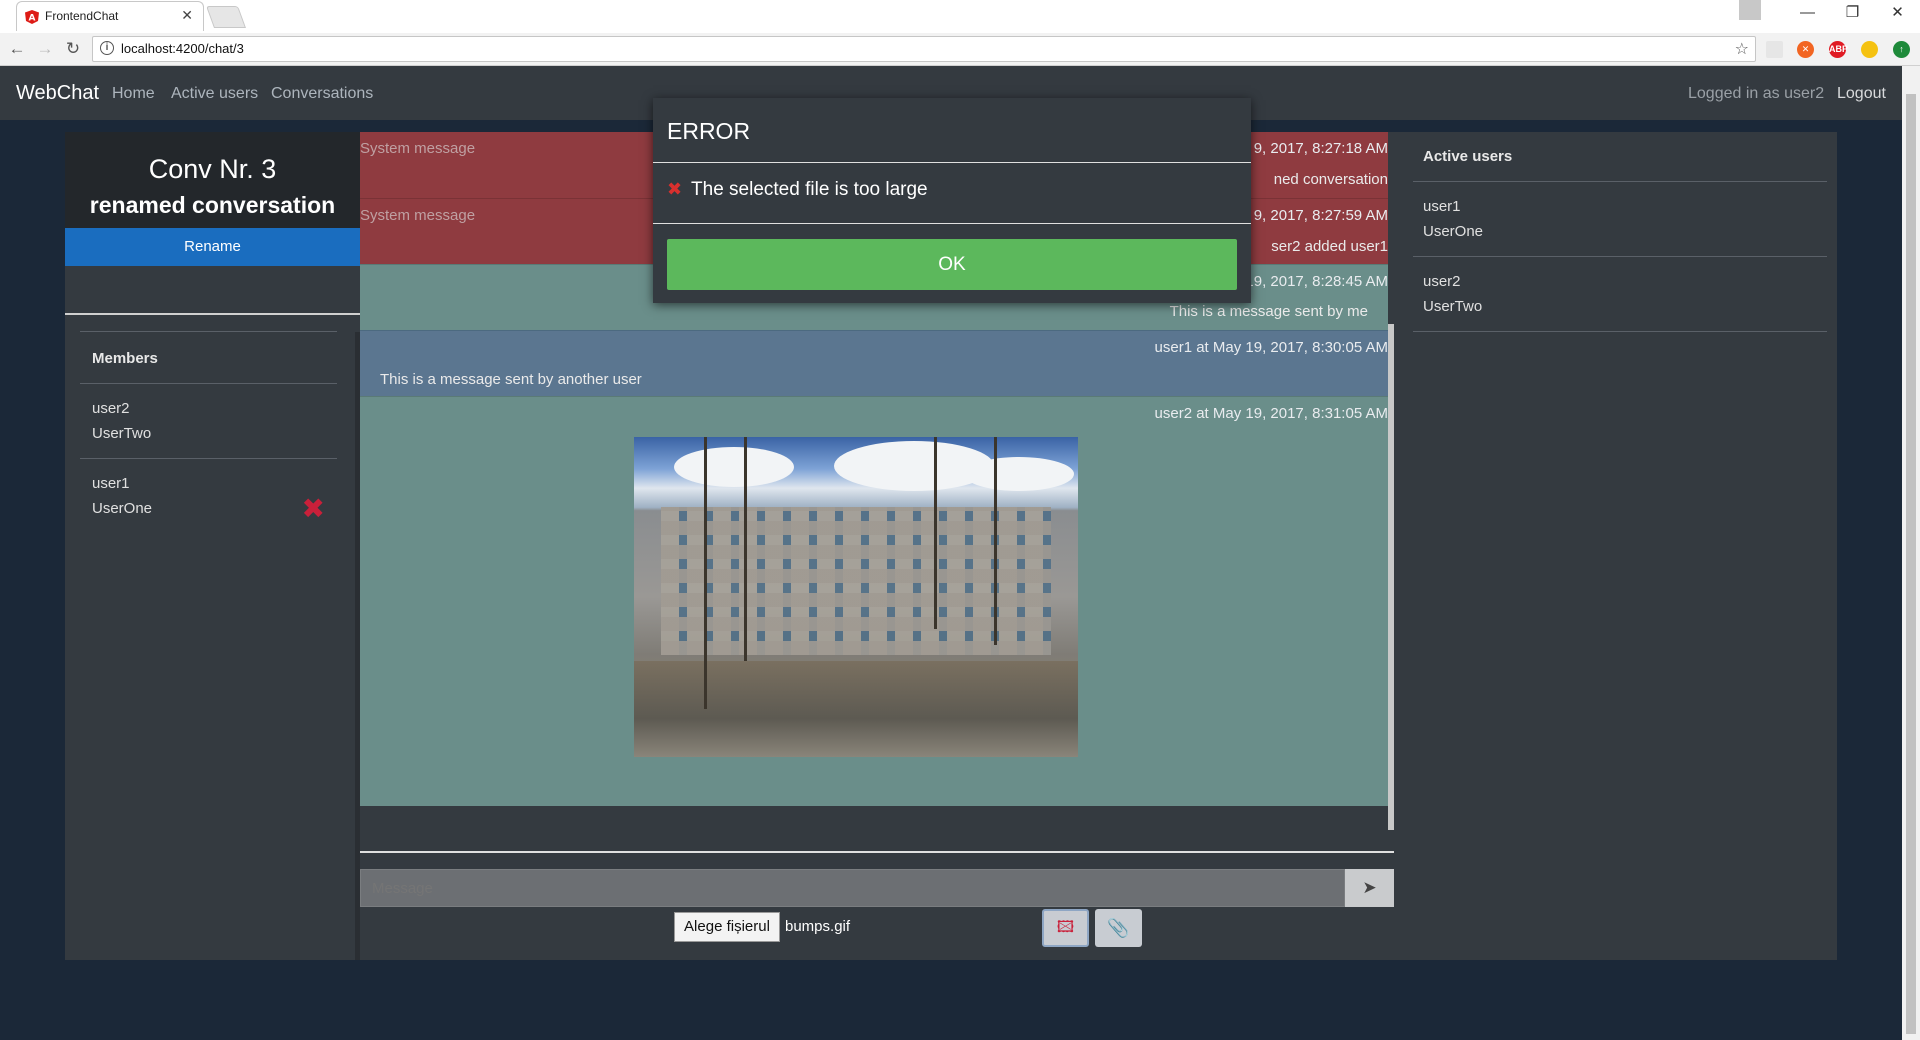 The width and height of the screenshot is (1920, 1040). What do you see at coordinates (1330, 179) in the screenshot?
I see `message-text: ned conversation` at bounding box center [1330, 179].